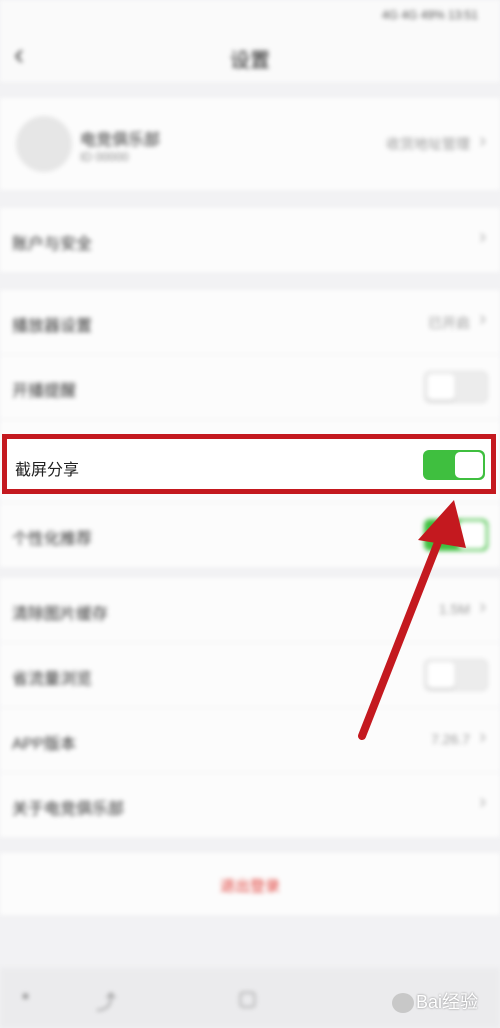  What do you see at coordinates (106, 1000) in the screenshot?
I see `recent-icon: ⤴` at bounding box center [106, 1000].